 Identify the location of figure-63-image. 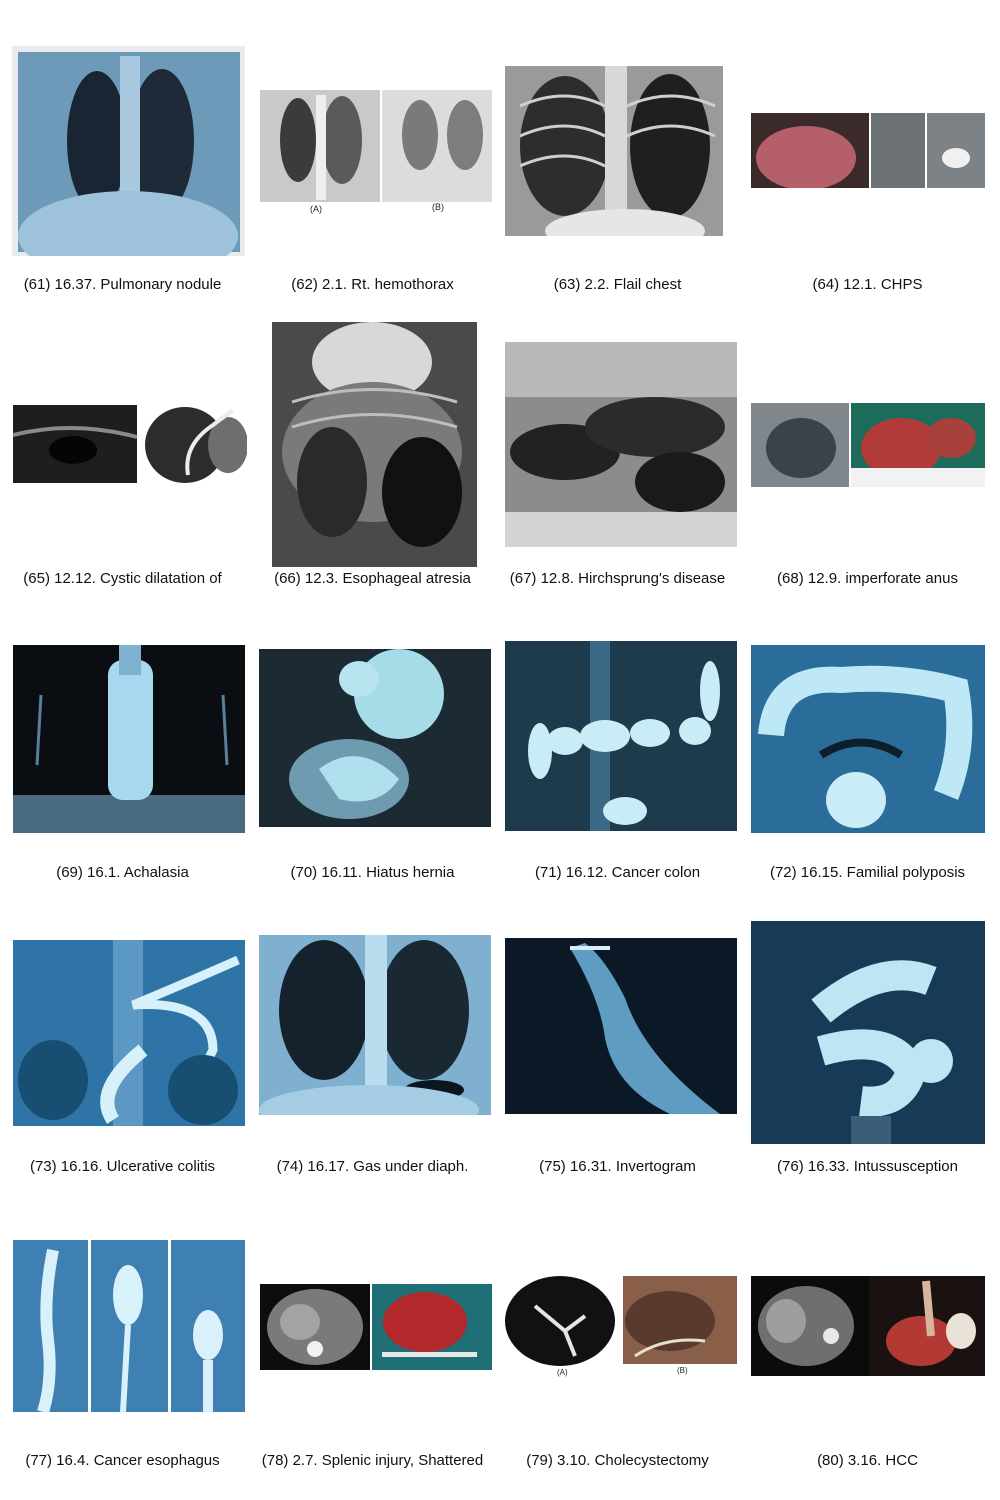
(614, 151).